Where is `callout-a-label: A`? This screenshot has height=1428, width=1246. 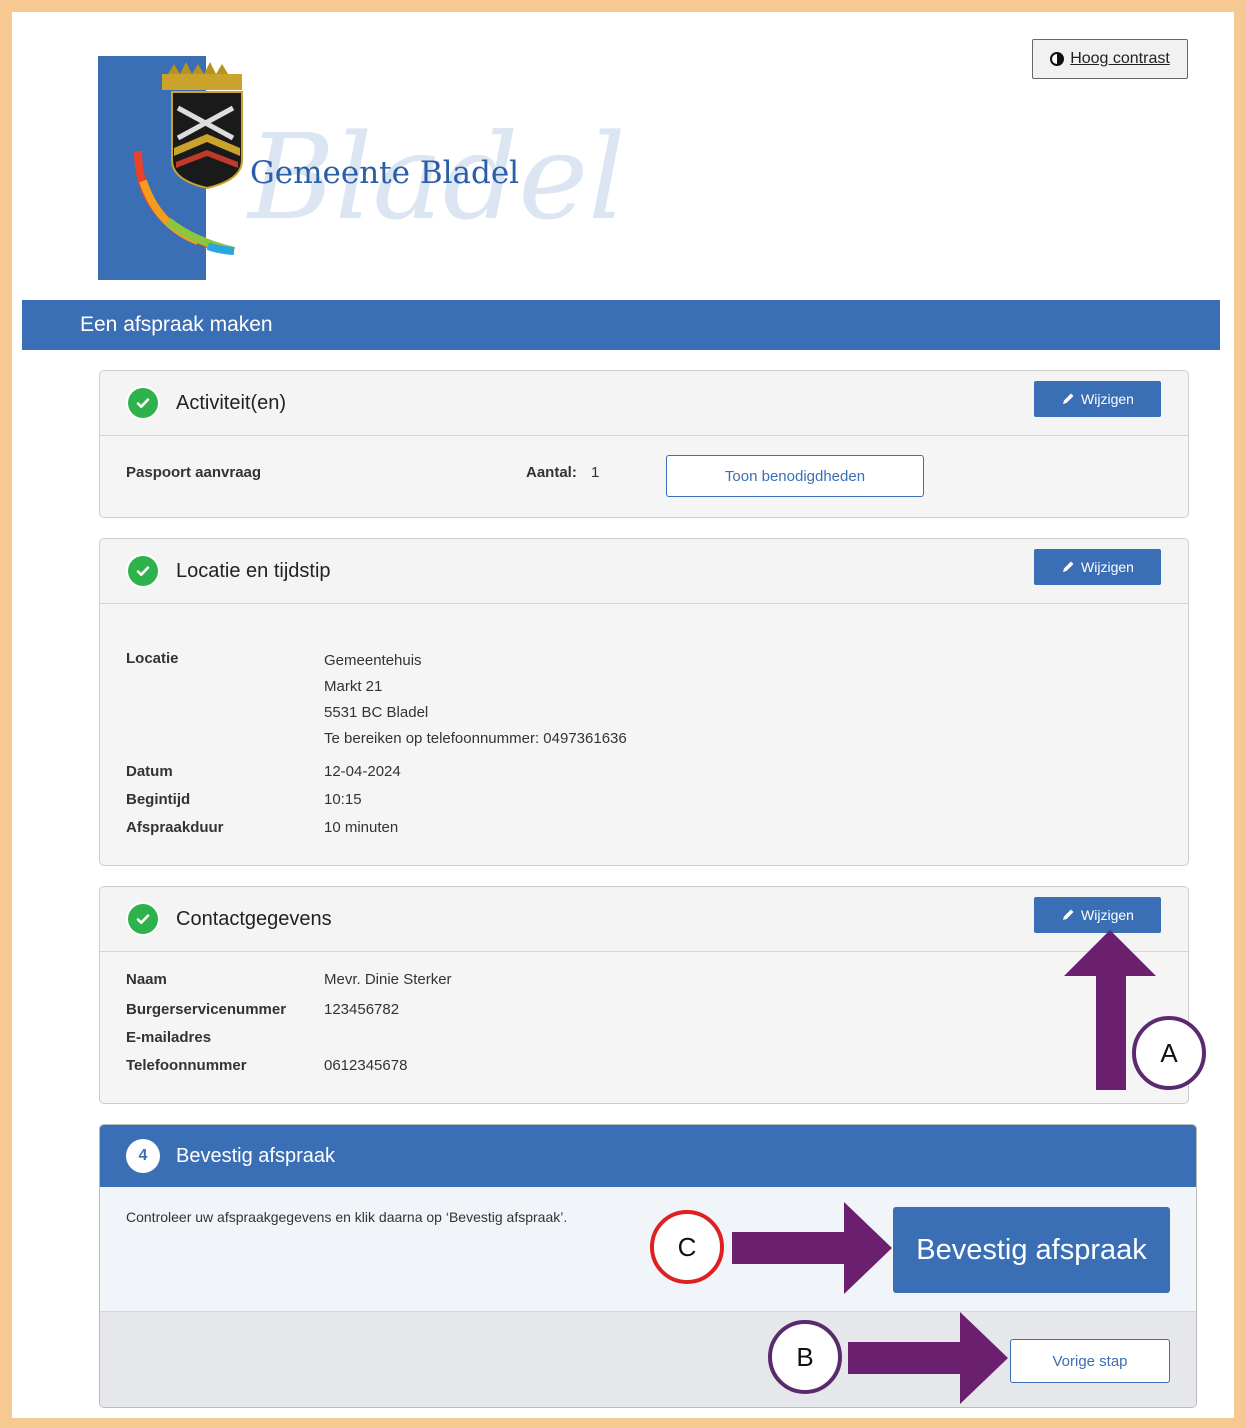 callout-a-label: A is located at coordinates (1169, 1052).